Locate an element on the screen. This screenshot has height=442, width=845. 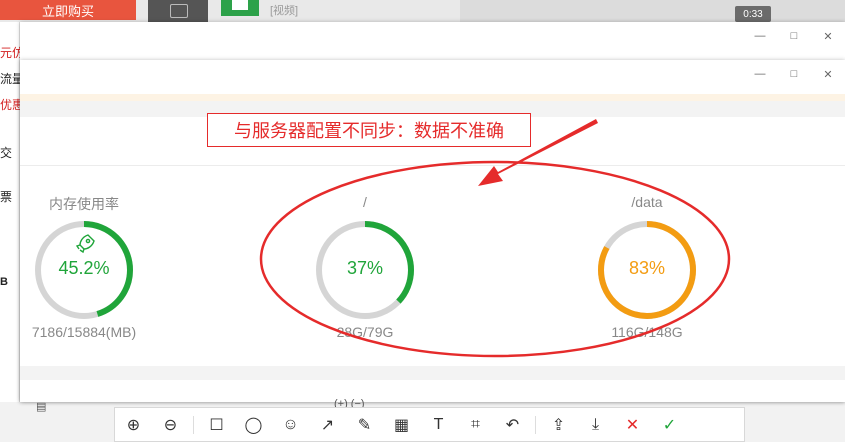
outer-window-controls: — □ ✕ is located at coordinates (794, 36).